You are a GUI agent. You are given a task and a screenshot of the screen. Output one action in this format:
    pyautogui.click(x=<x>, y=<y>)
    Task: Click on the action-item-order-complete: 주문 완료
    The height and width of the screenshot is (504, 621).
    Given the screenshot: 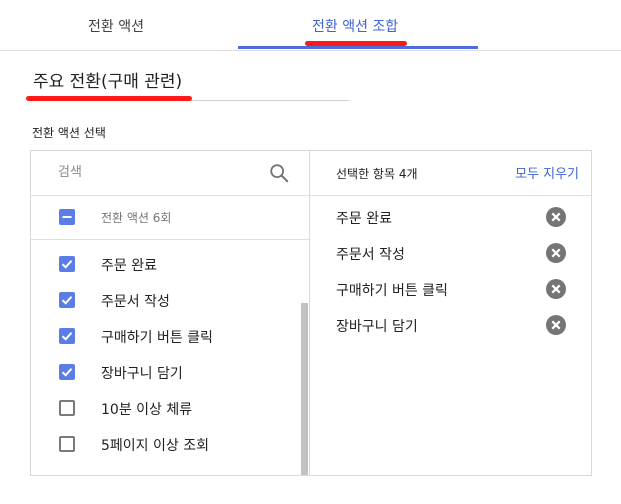 What is the action you would take?
    pyautogui.click(x=170, y=265)
    